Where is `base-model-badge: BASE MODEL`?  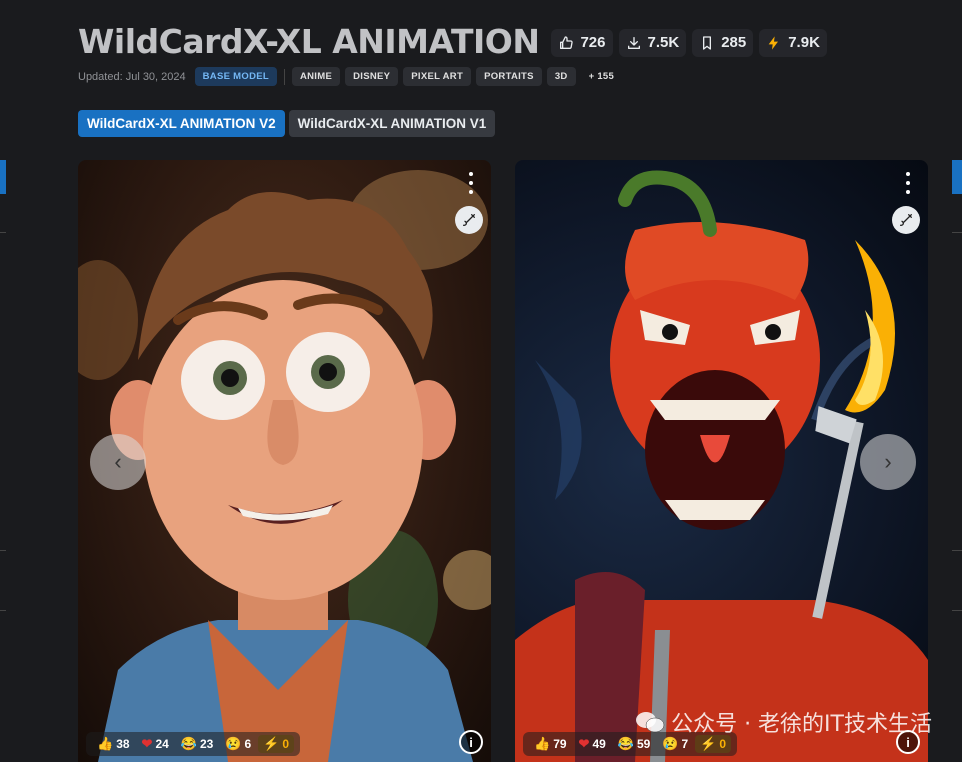 base-model-badge: BASE MODEL is located at coordinates (235, 76).